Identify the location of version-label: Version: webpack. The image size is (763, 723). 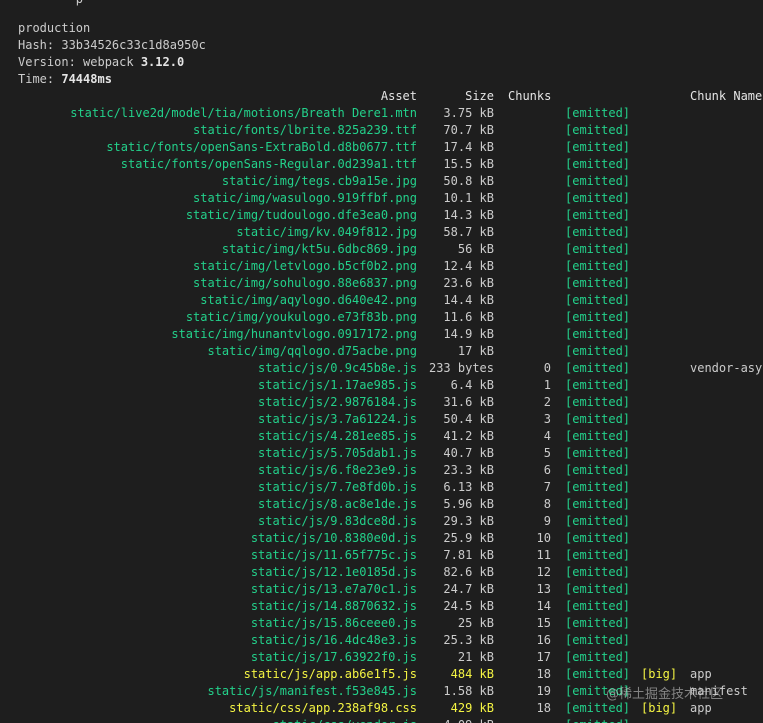
(79, 62).